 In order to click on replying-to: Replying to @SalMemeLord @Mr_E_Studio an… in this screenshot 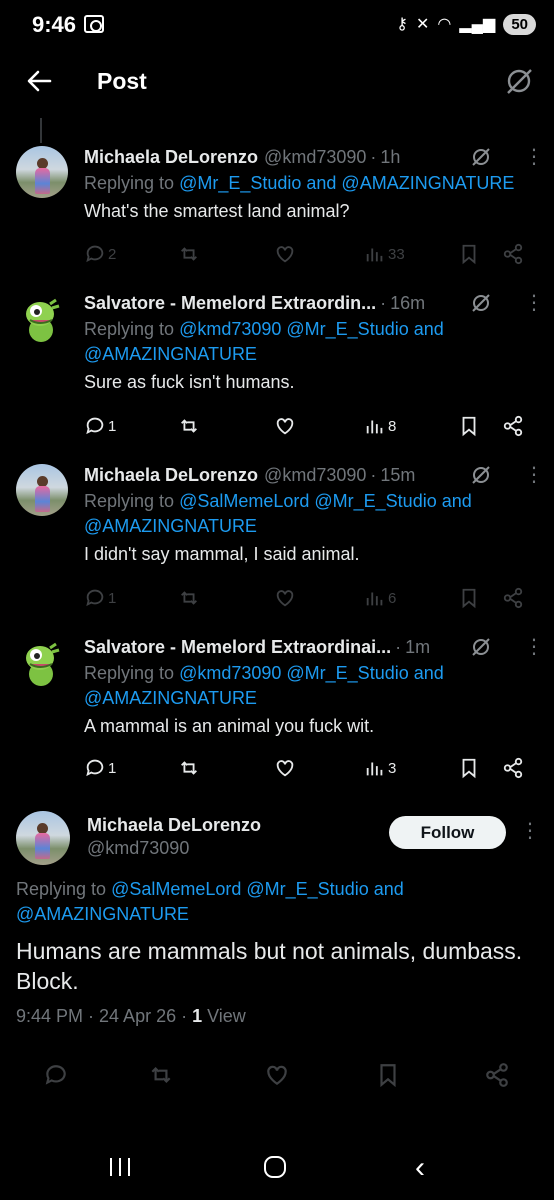, I will do `click(278, 513)`.